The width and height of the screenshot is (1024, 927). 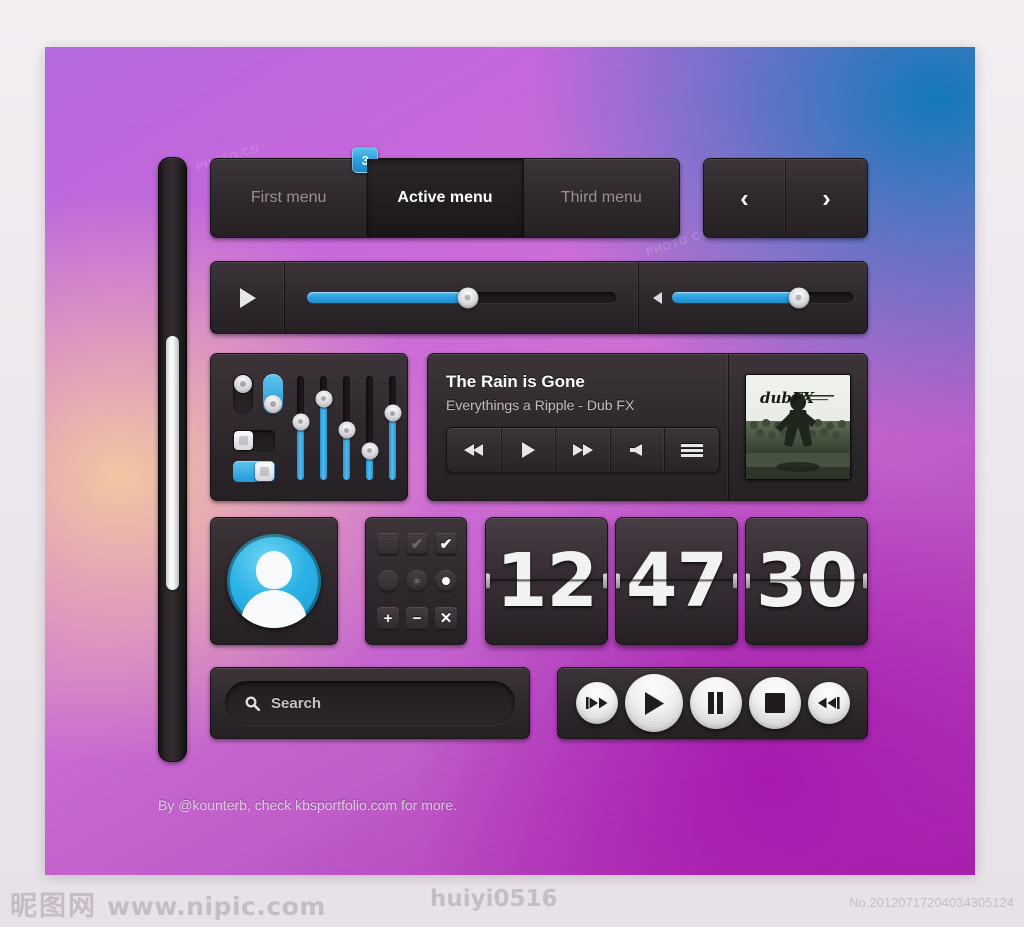 I want to click on menu-item-third: Third menu, so click(x=601, y=198).